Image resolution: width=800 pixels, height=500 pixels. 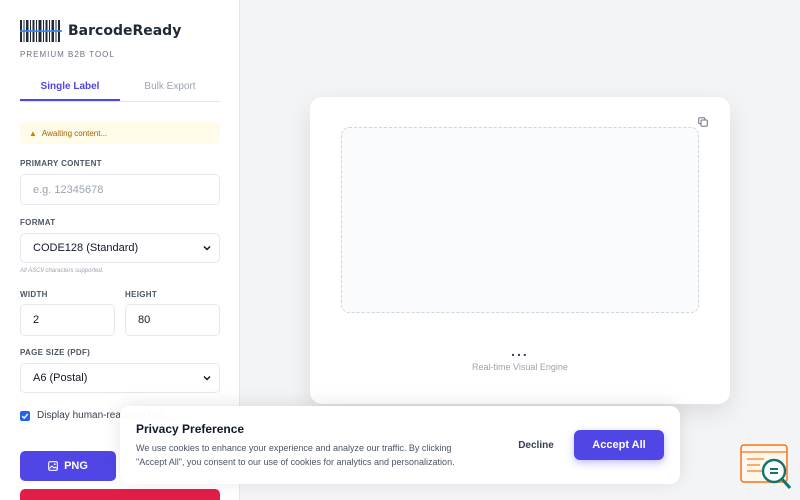 I want to click on download-png-button: PNG, so click(x=68, y=466).